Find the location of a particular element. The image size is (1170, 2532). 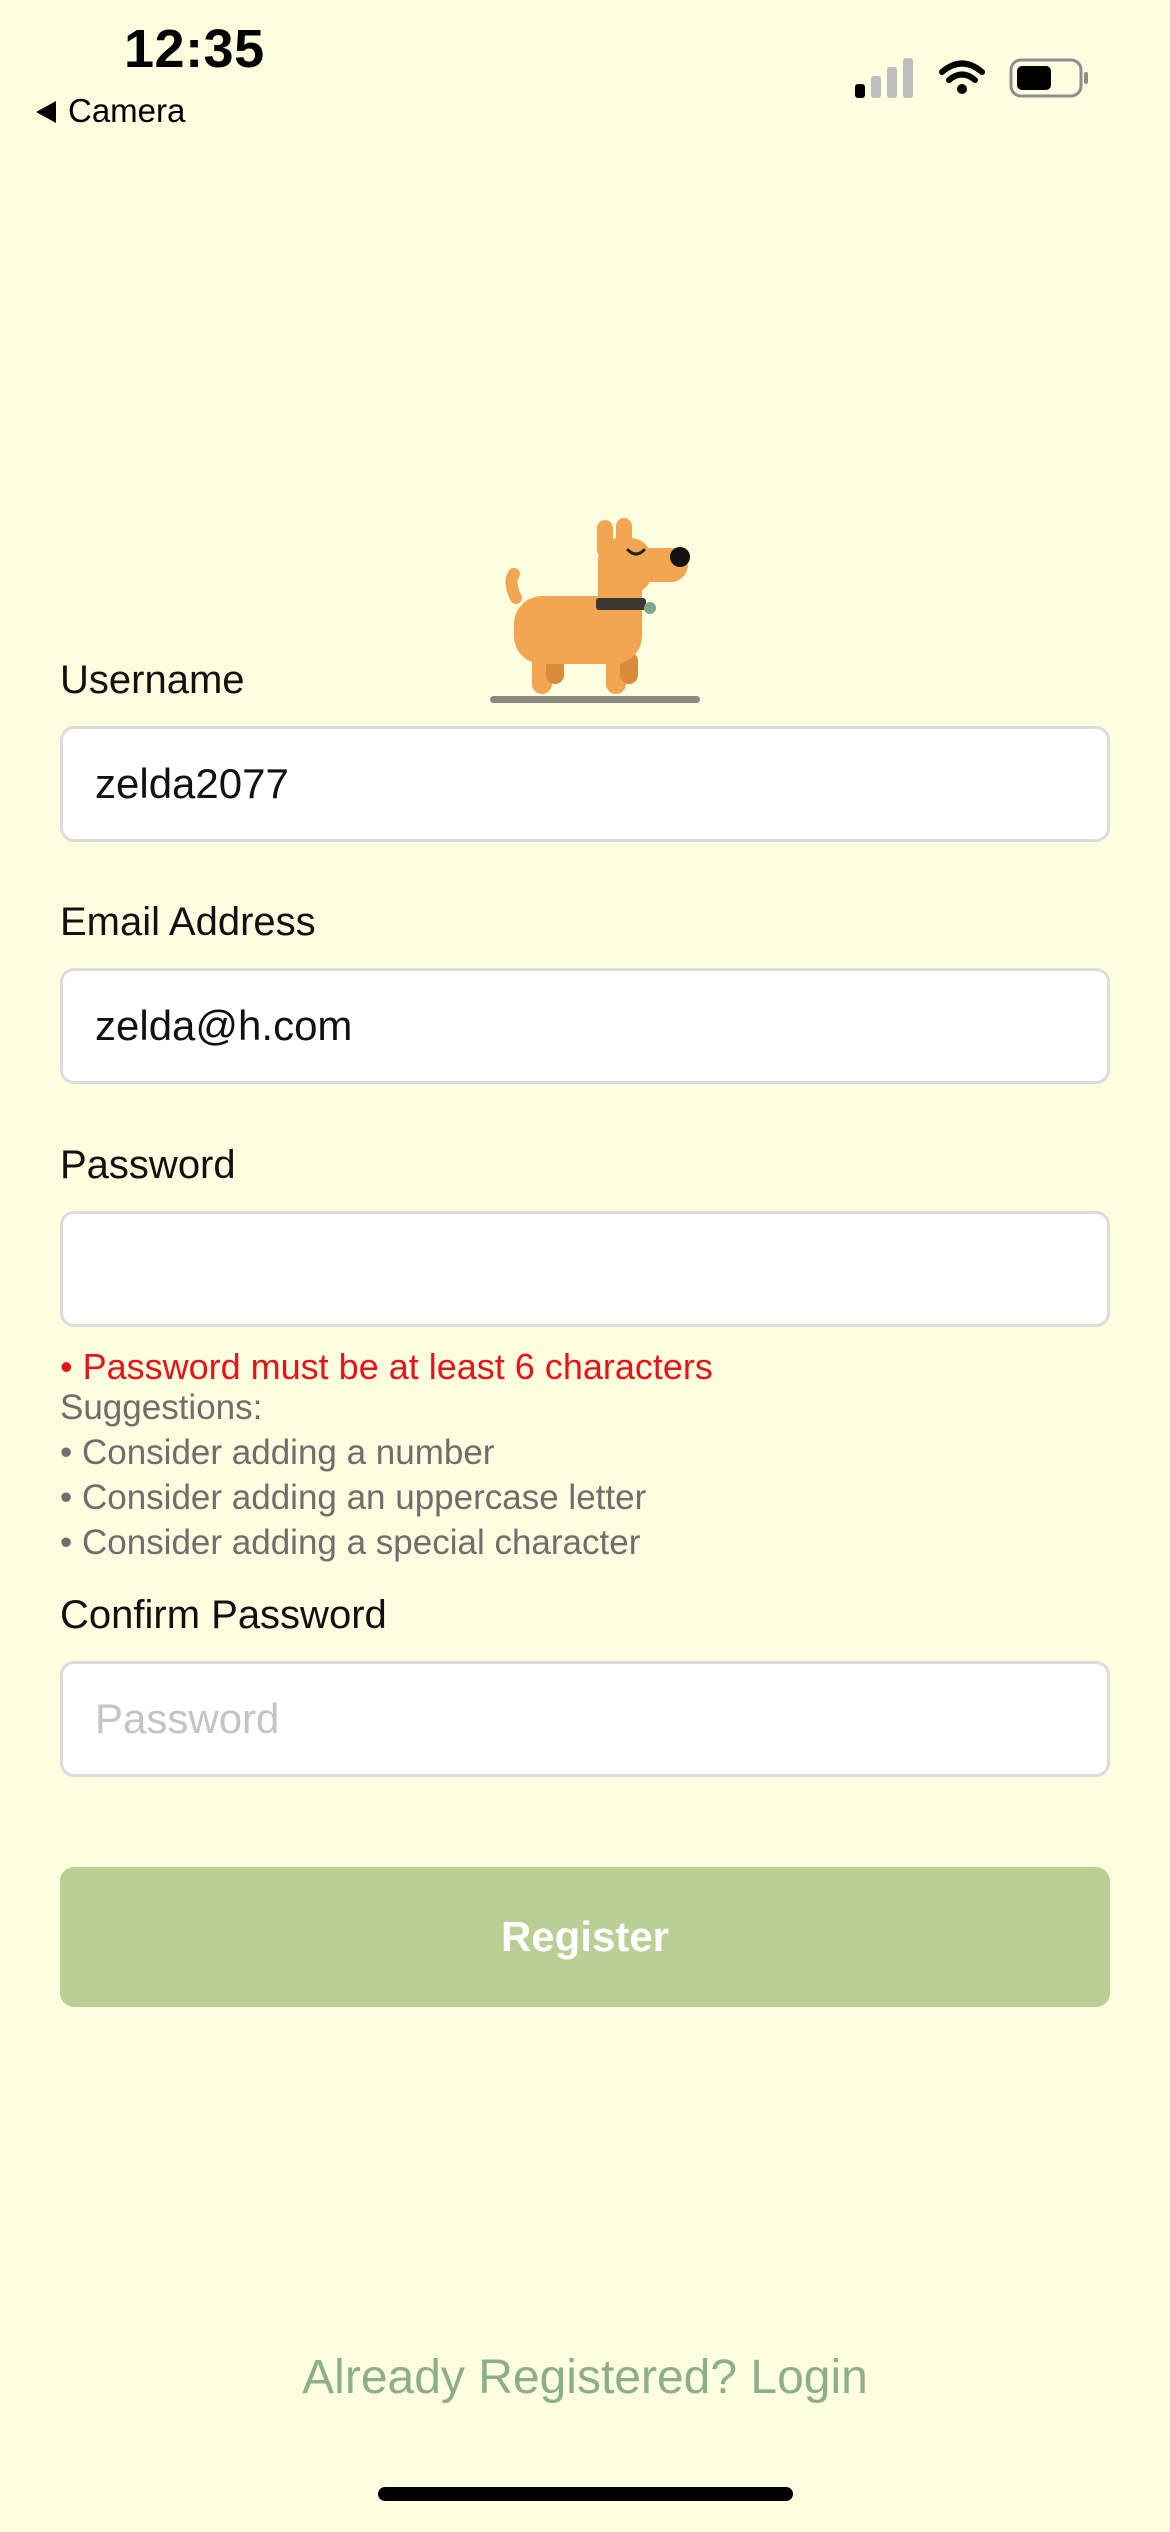

username-label: Username is located at coordinates (152, 680).